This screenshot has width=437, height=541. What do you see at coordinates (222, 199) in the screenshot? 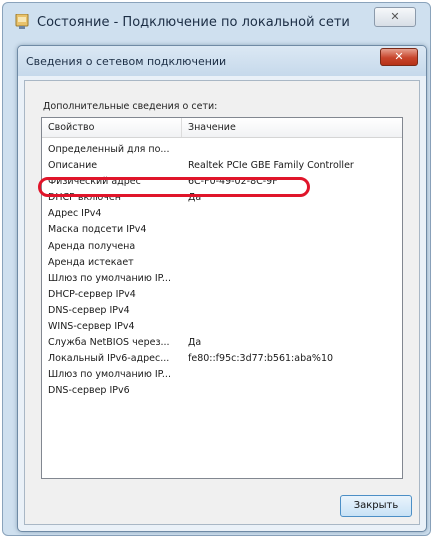
I see `table-row: DHCP включен Да` at bounding box center [222, 199].